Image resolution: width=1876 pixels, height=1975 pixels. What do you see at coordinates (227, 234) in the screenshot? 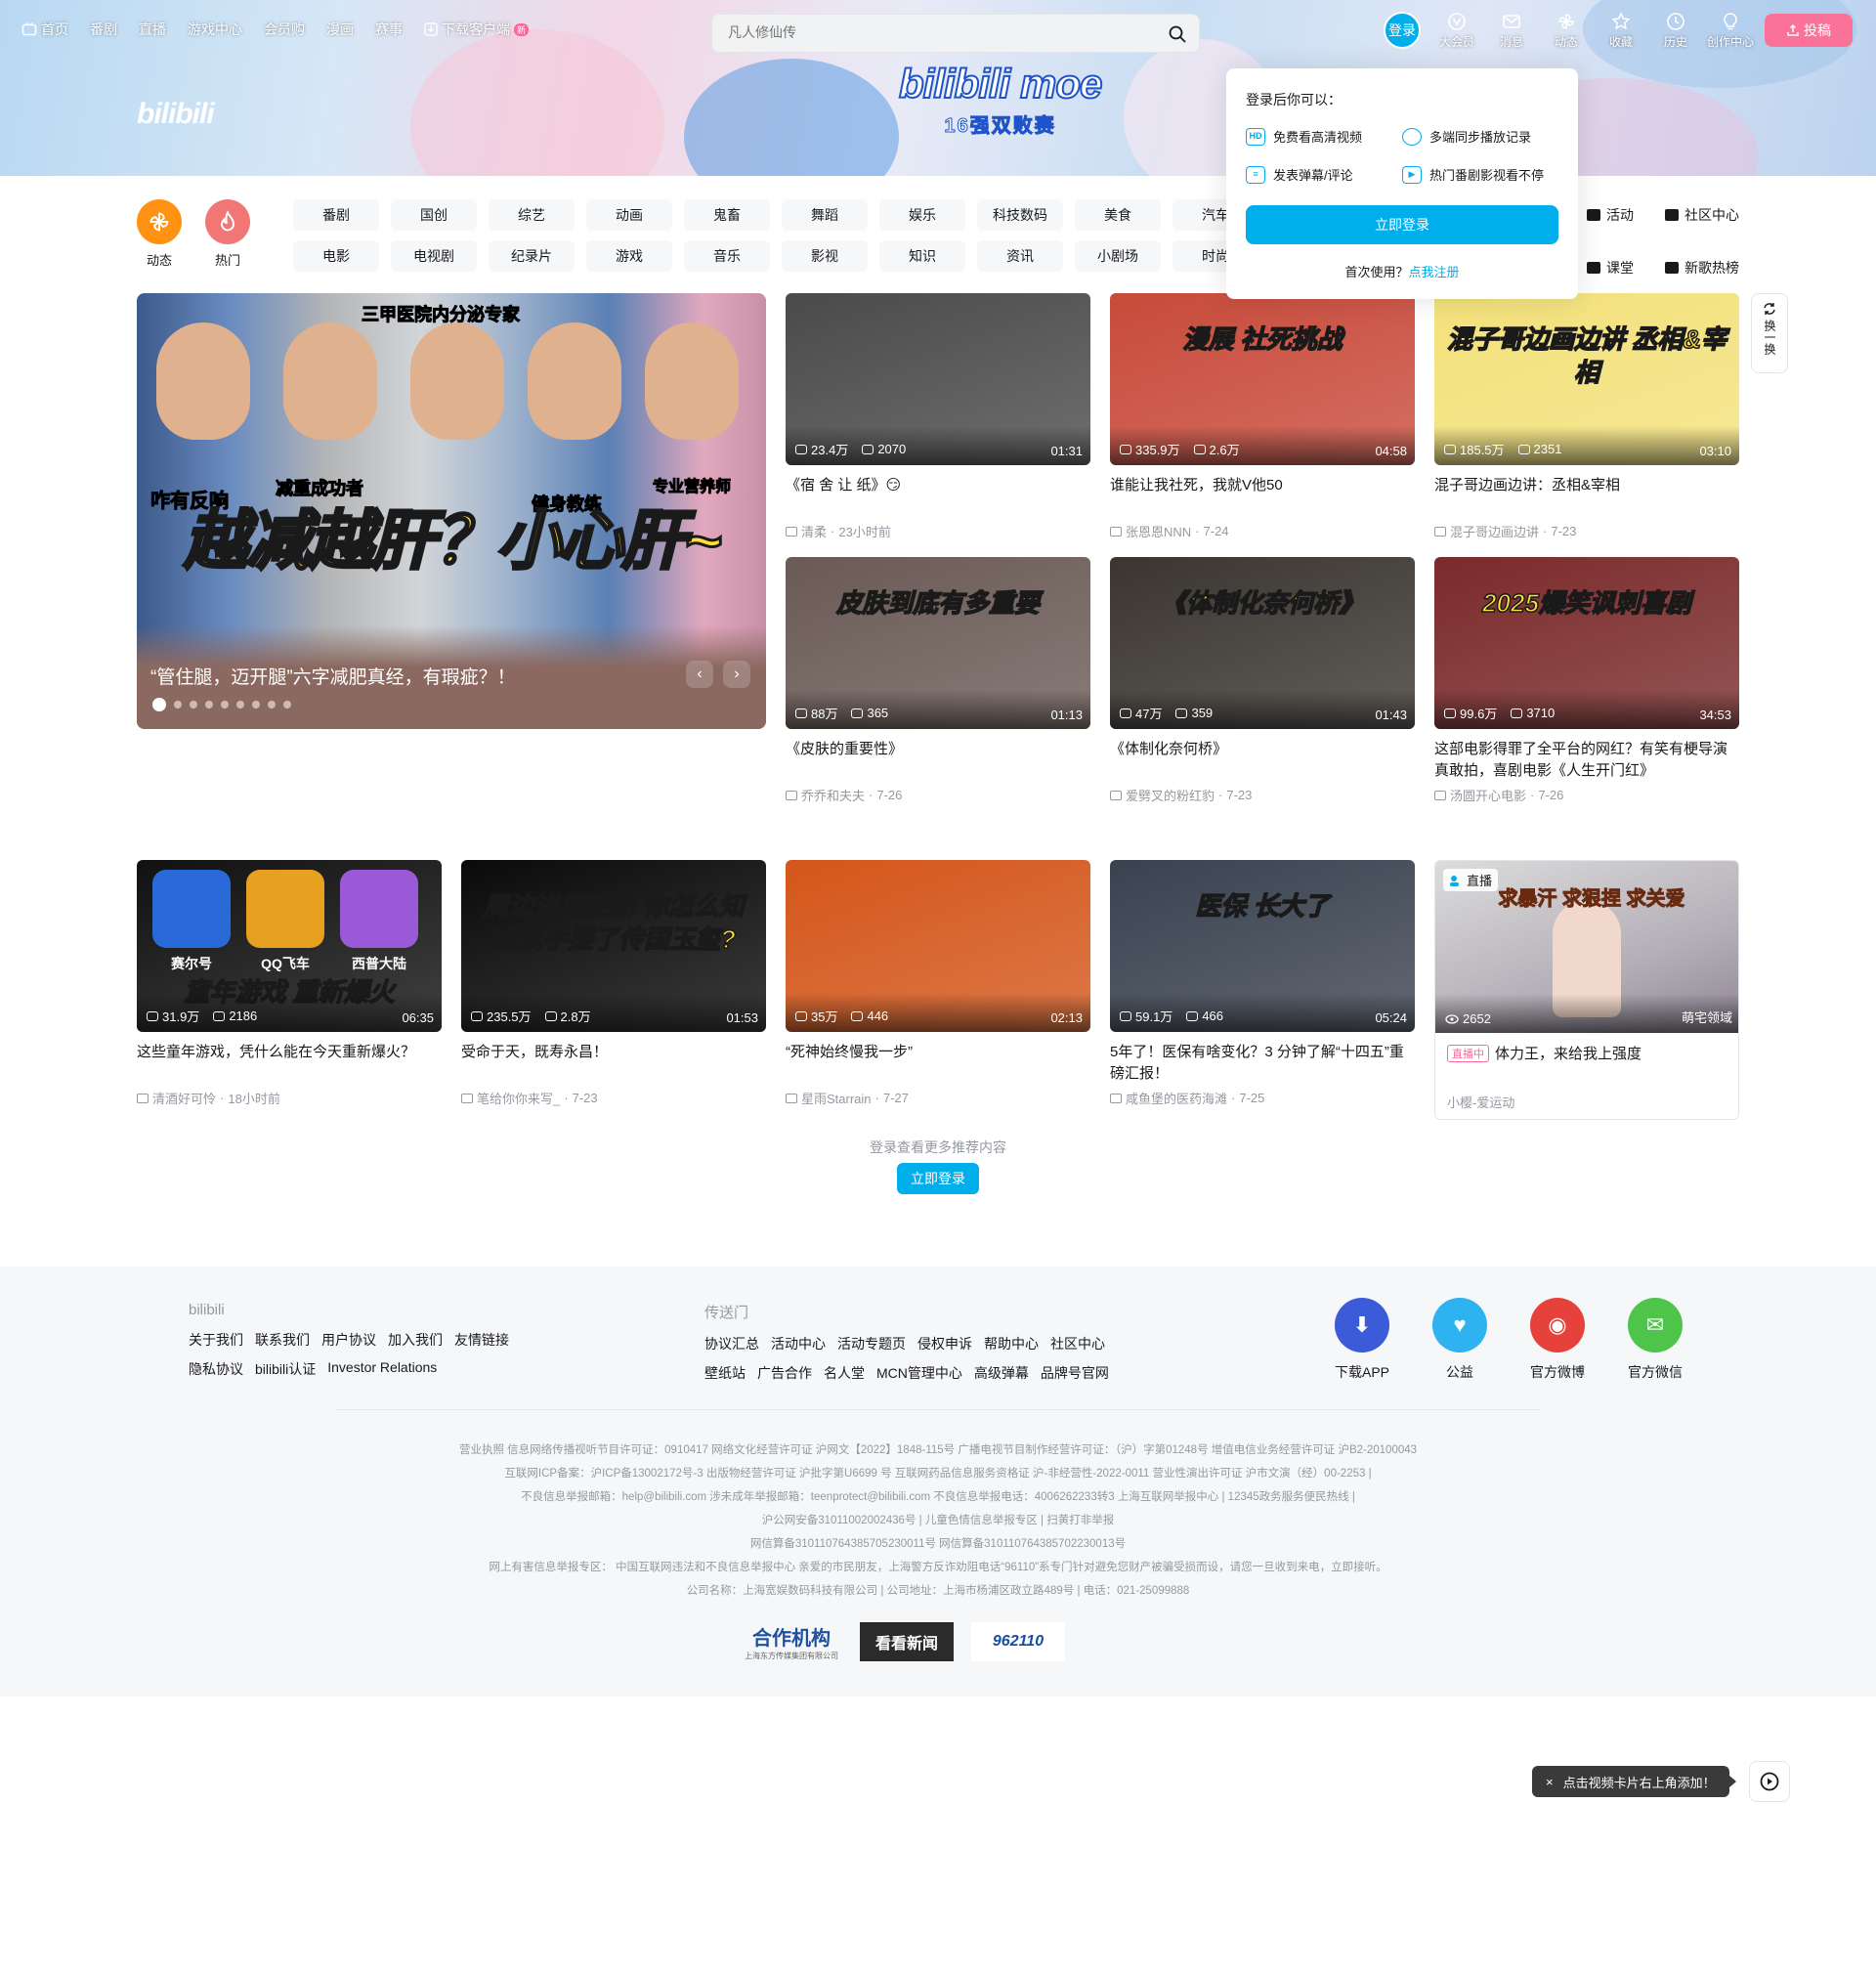
I see `channel-hot: 热门` at bounding box center [227, 234].